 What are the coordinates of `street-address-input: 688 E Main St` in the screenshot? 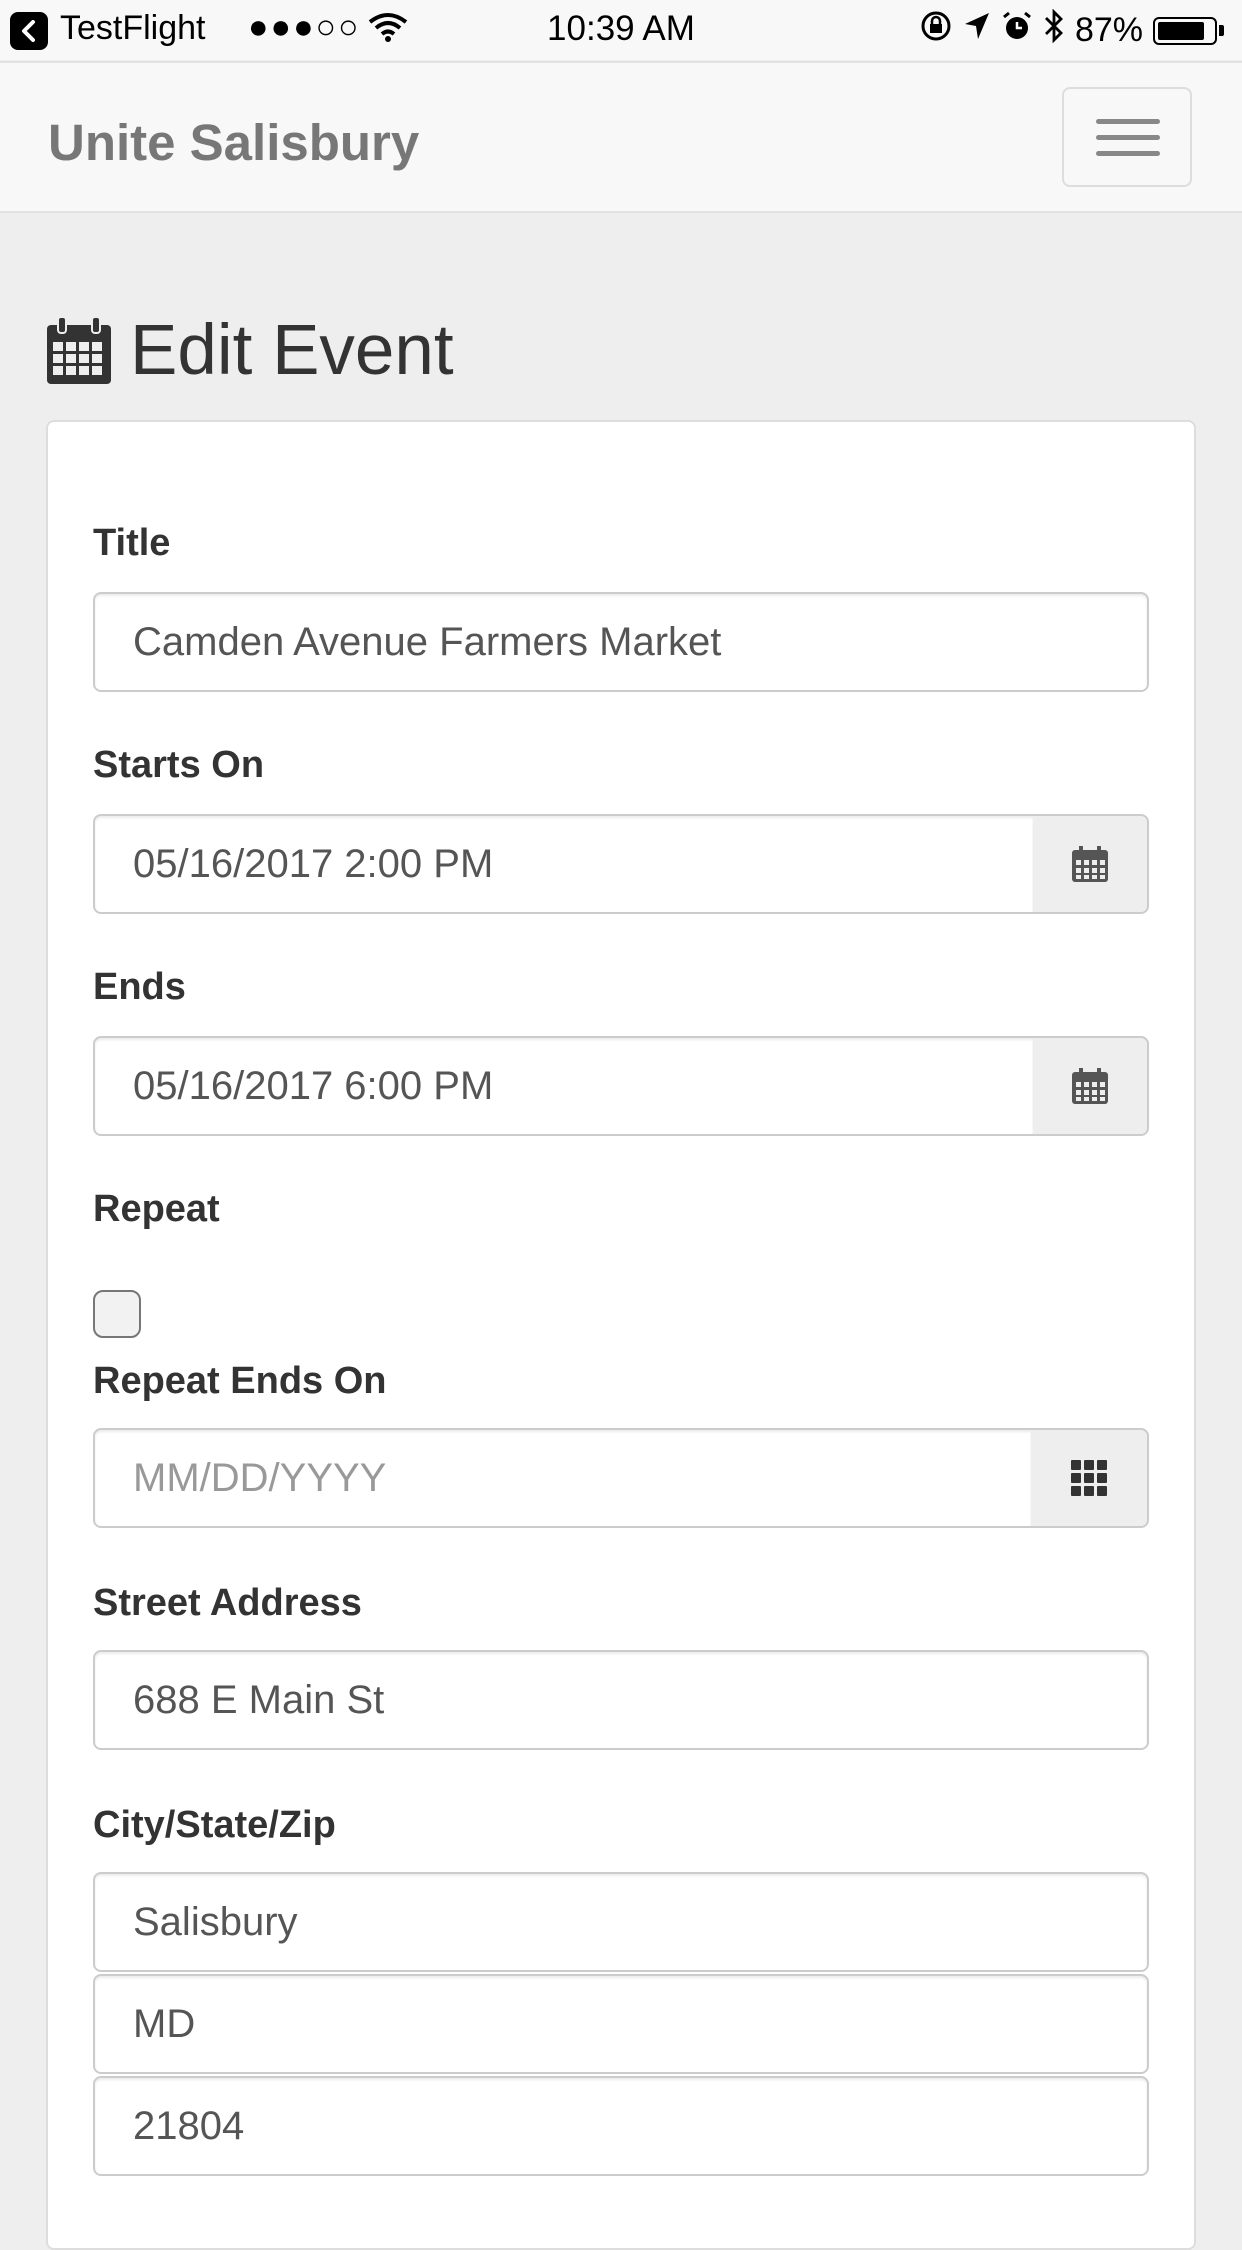 It's located at (621, 1700).